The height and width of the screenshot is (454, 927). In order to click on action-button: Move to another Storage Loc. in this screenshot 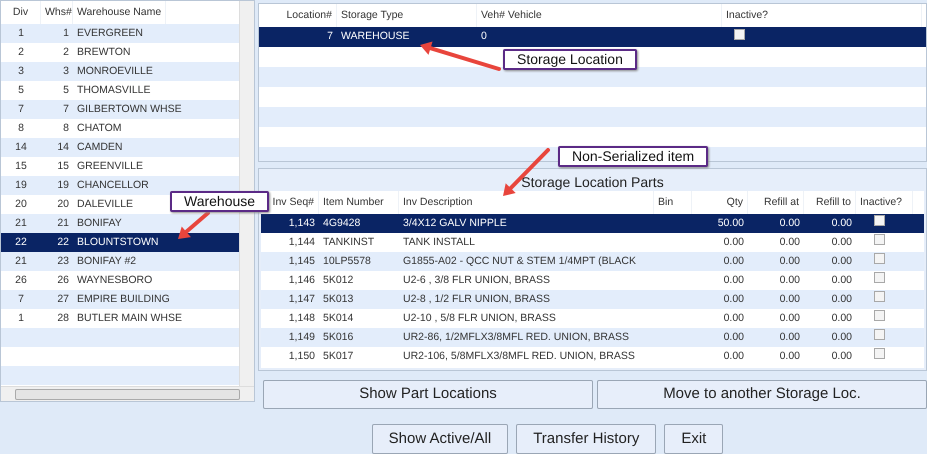, I will do `click(762, 394)`.